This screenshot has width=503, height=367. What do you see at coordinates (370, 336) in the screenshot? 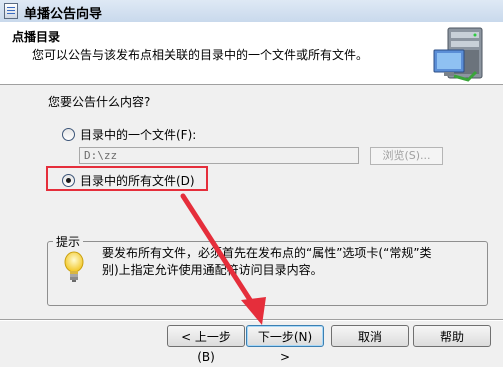
I see `cancel-button: 取消` at bounding box center [370, 336].